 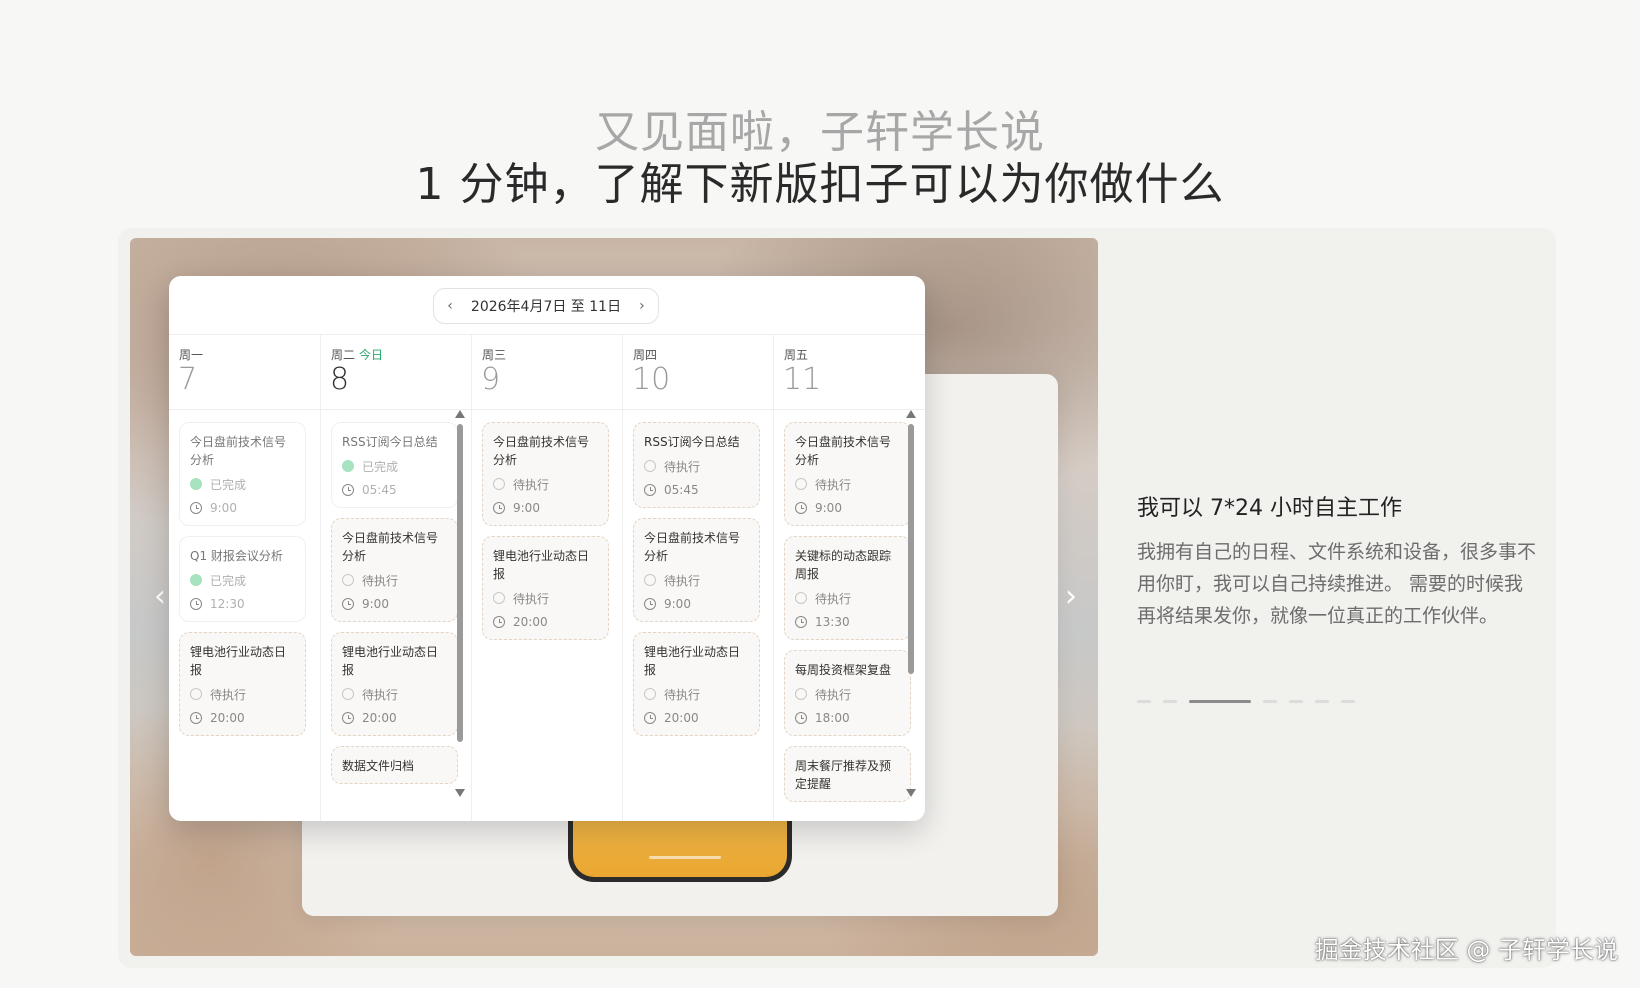 I want to click on task-time: 12:30, so click(x=227, y=604).